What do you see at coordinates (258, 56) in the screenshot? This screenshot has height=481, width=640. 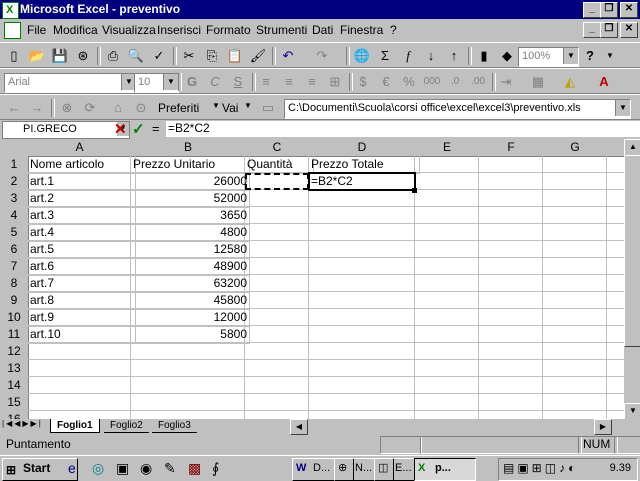 I see `format-painter-icon: 🖌` at bounding box center [258, 56].